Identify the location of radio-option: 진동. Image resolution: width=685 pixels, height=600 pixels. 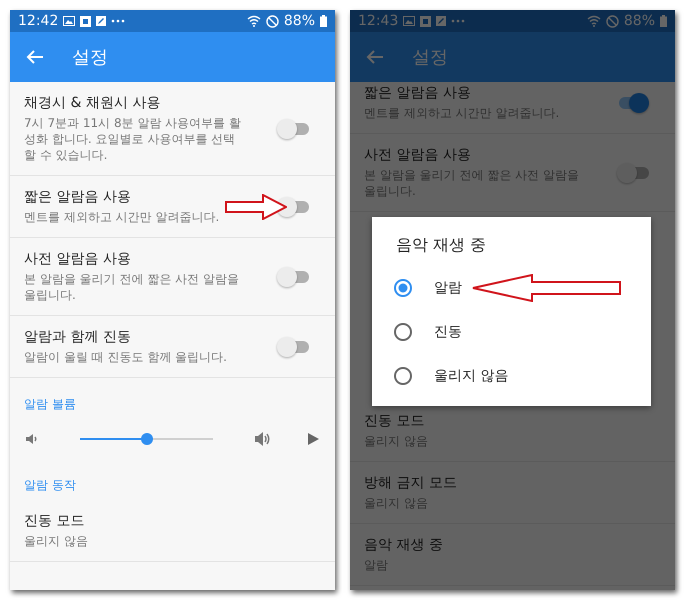
(448, 332).